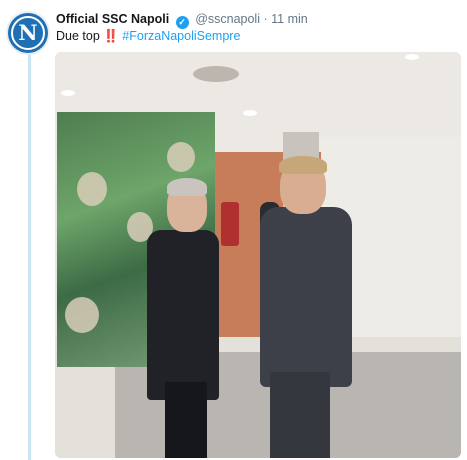 Image resolution: width=467 pixels, height=460 pixels. I want to click on photo-person-left-body, so click(183, 315).